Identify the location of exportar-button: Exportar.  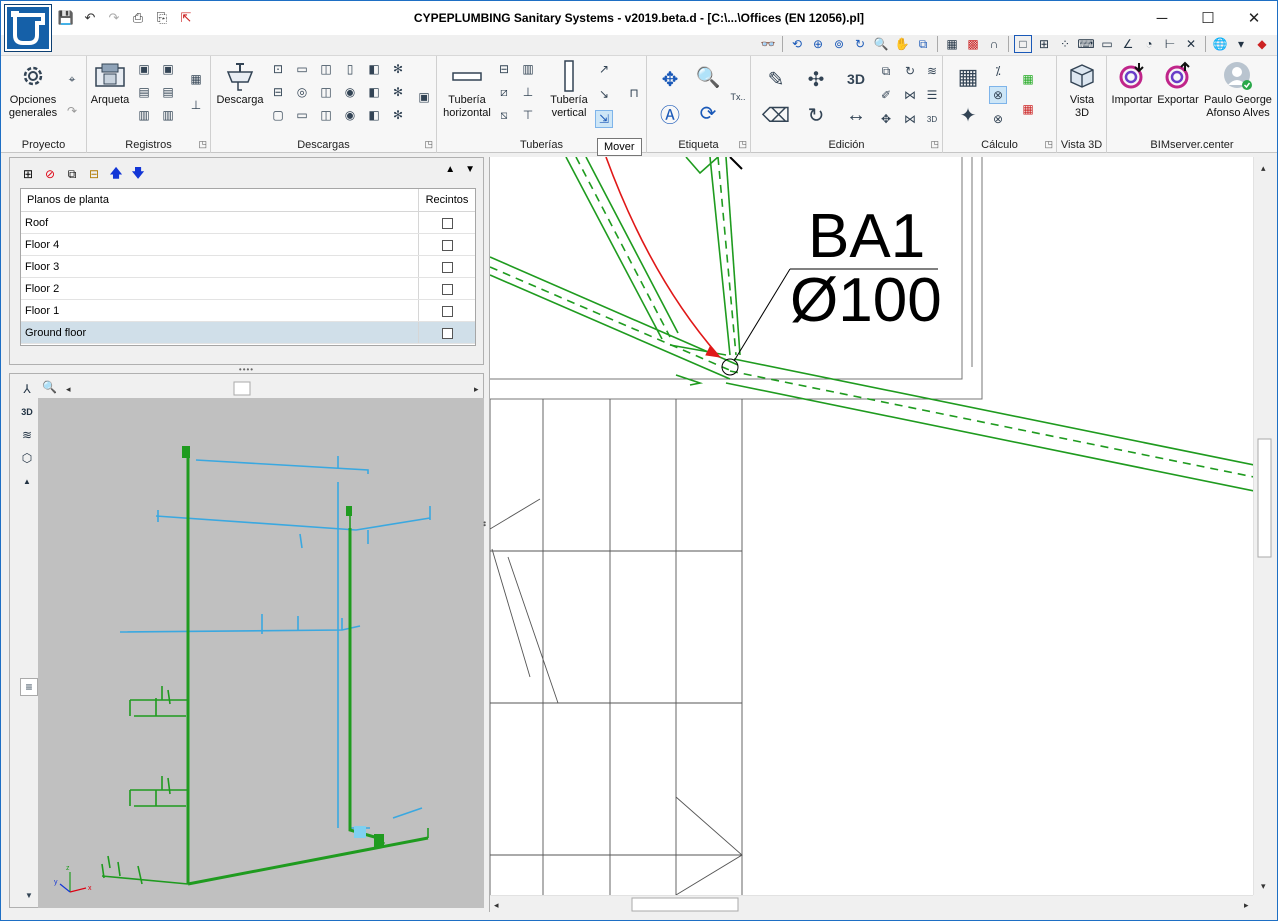
(1178, 83).